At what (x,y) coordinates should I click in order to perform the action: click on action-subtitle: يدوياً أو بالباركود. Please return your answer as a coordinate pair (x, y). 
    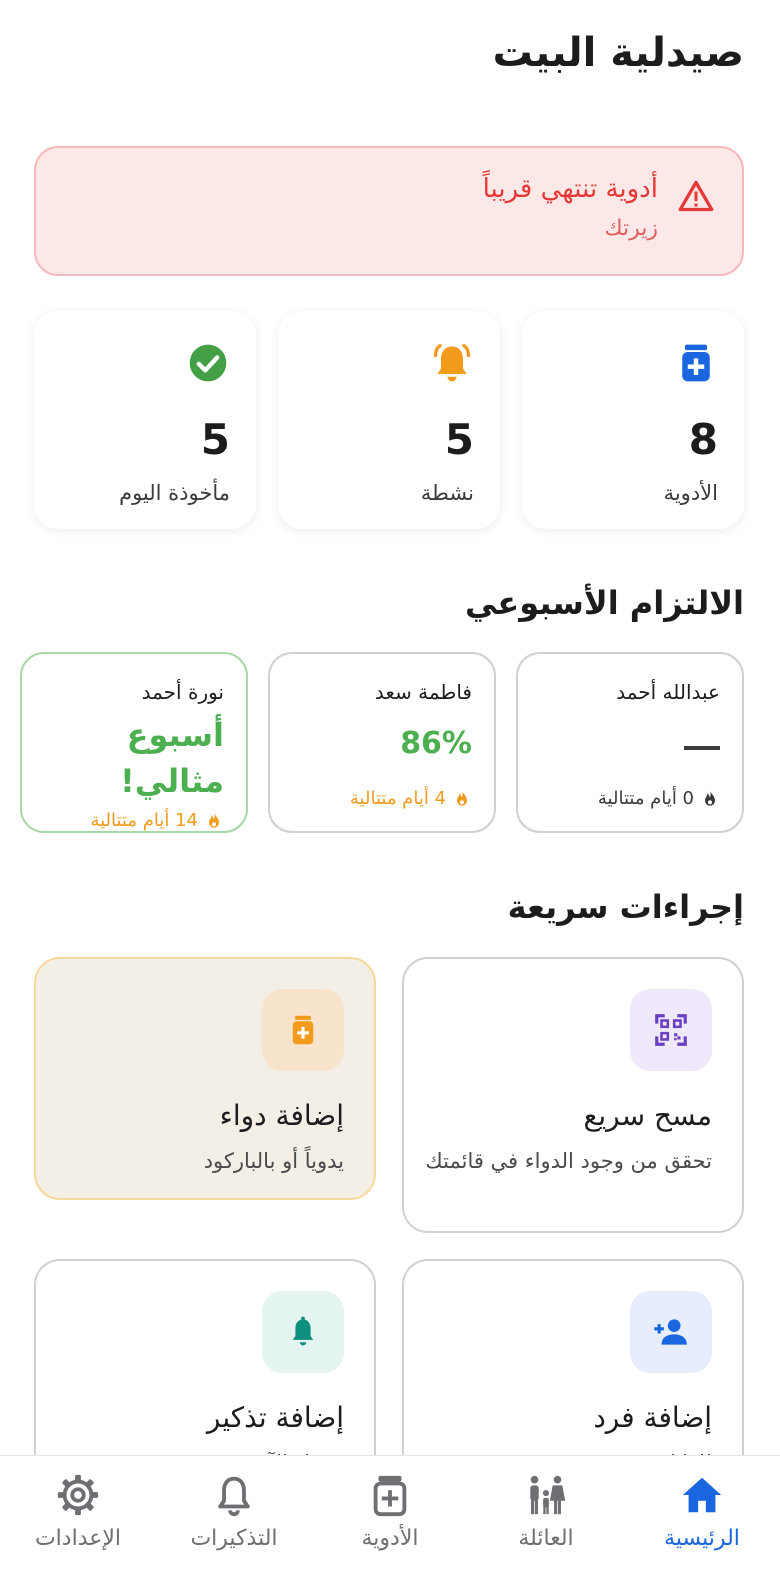
    Looking at the image, I should click on (273, 1161).